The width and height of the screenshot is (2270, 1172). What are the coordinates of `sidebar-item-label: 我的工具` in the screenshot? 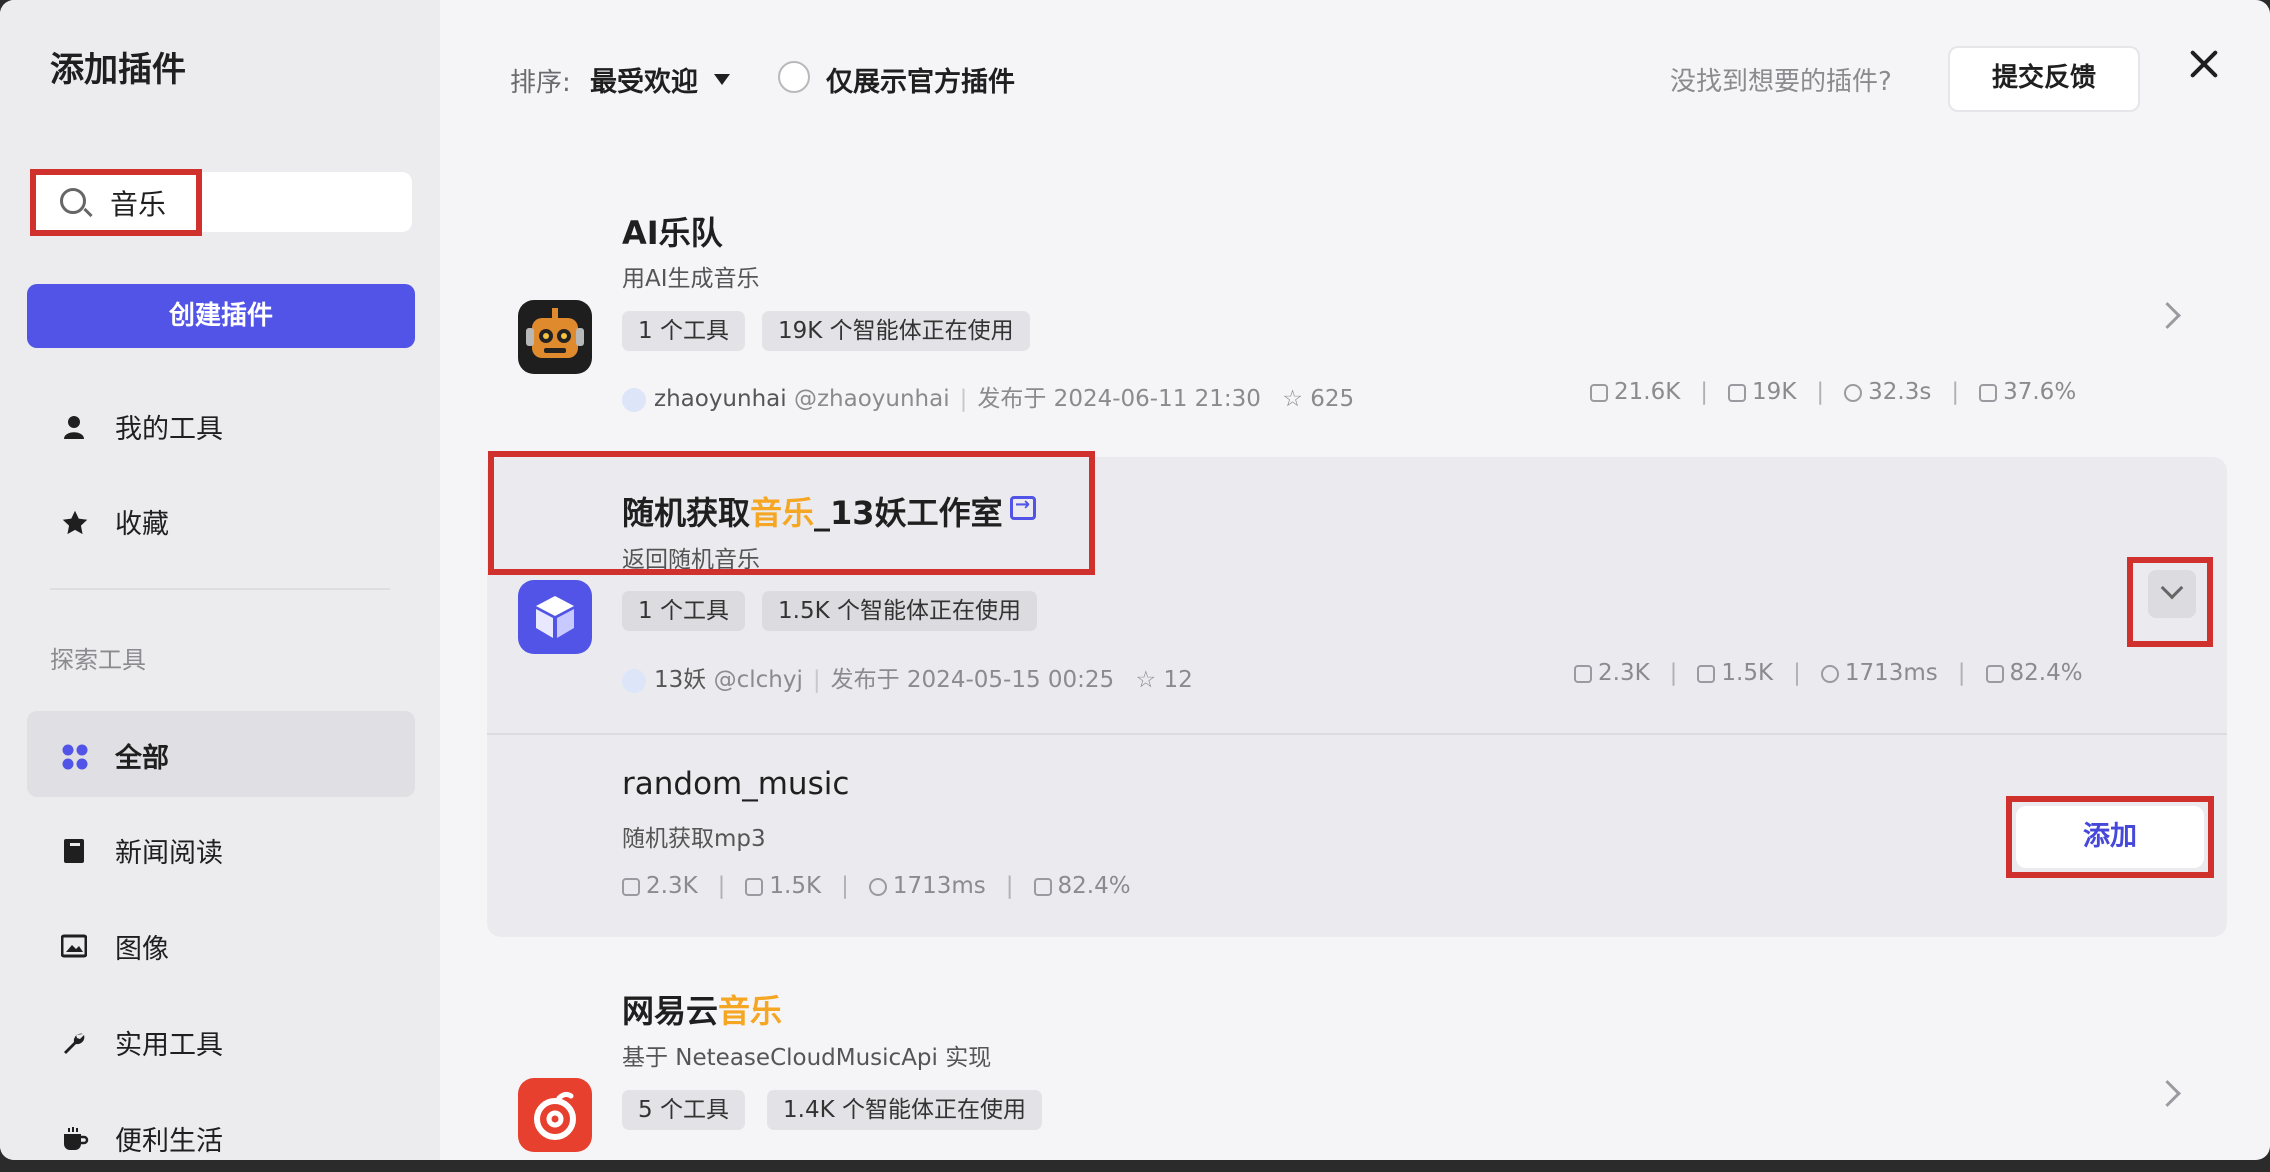 It's located at (169, 429).